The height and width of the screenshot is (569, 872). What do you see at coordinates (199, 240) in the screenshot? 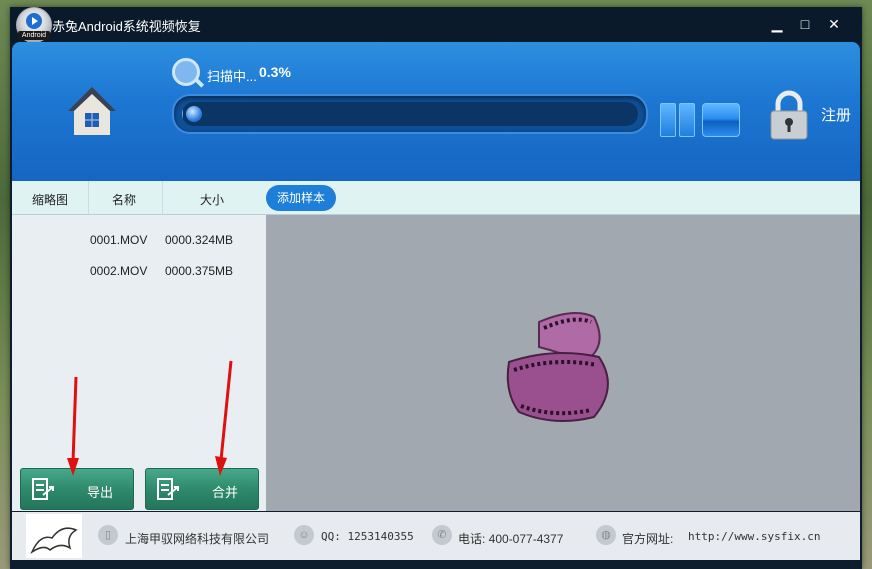
I see `file-size: 0000.324MB` at bounding box center [199, 240].